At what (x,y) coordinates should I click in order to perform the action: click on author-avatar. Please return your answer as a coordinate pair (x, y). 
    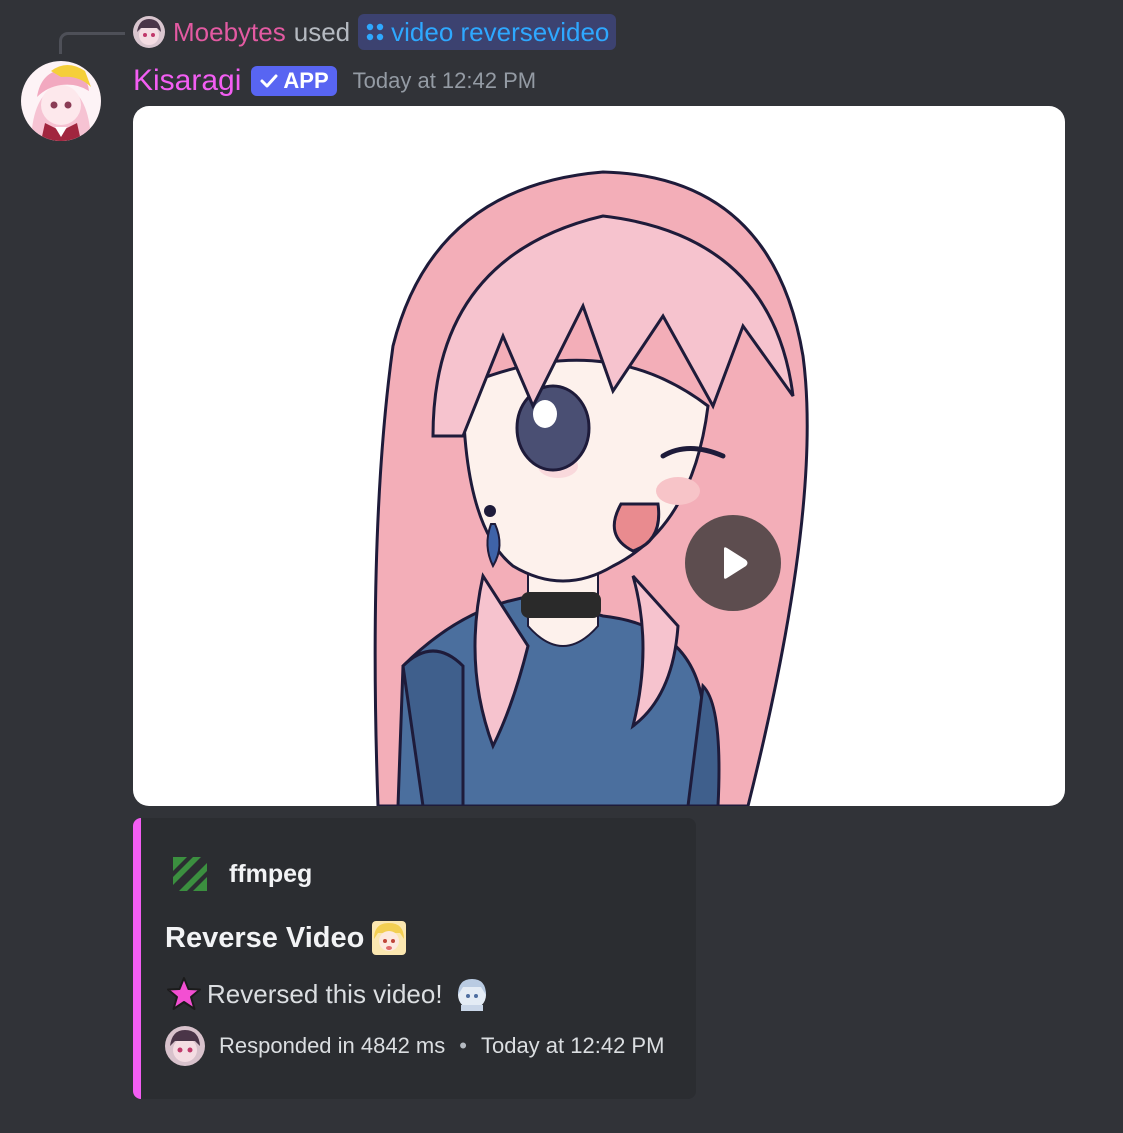
    Looking at the image, I should click on (61, 101).